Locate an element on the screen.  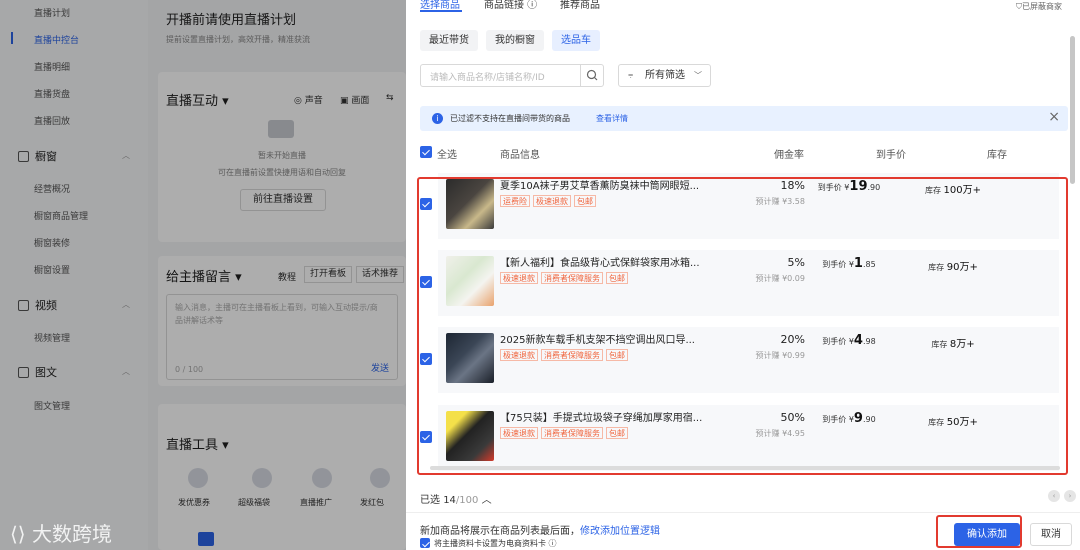
nav-section-window: 橱窗 is located at coordinates (37, 156).